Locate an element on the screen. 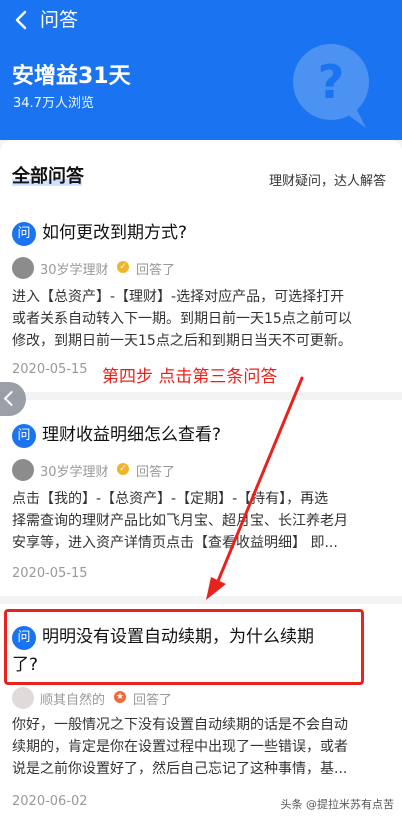  nav-title: 问答 is located at coordinates (59, 20).